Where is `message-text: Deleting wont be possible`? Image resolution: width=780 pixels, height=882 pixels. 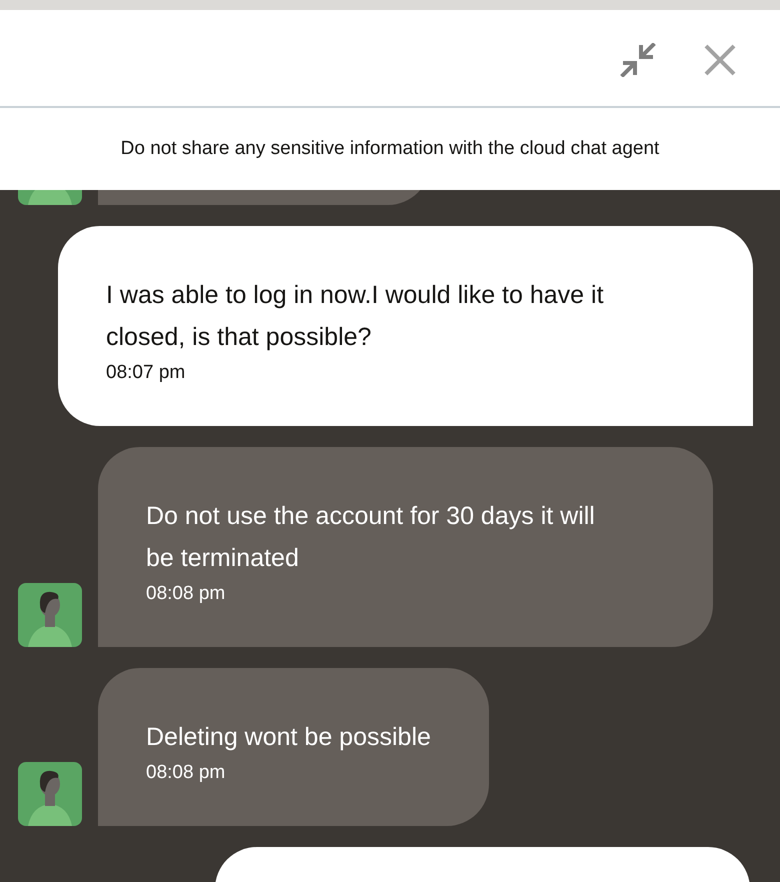 message-text: Deleting wont be possible is located at coordinates (288, 737).